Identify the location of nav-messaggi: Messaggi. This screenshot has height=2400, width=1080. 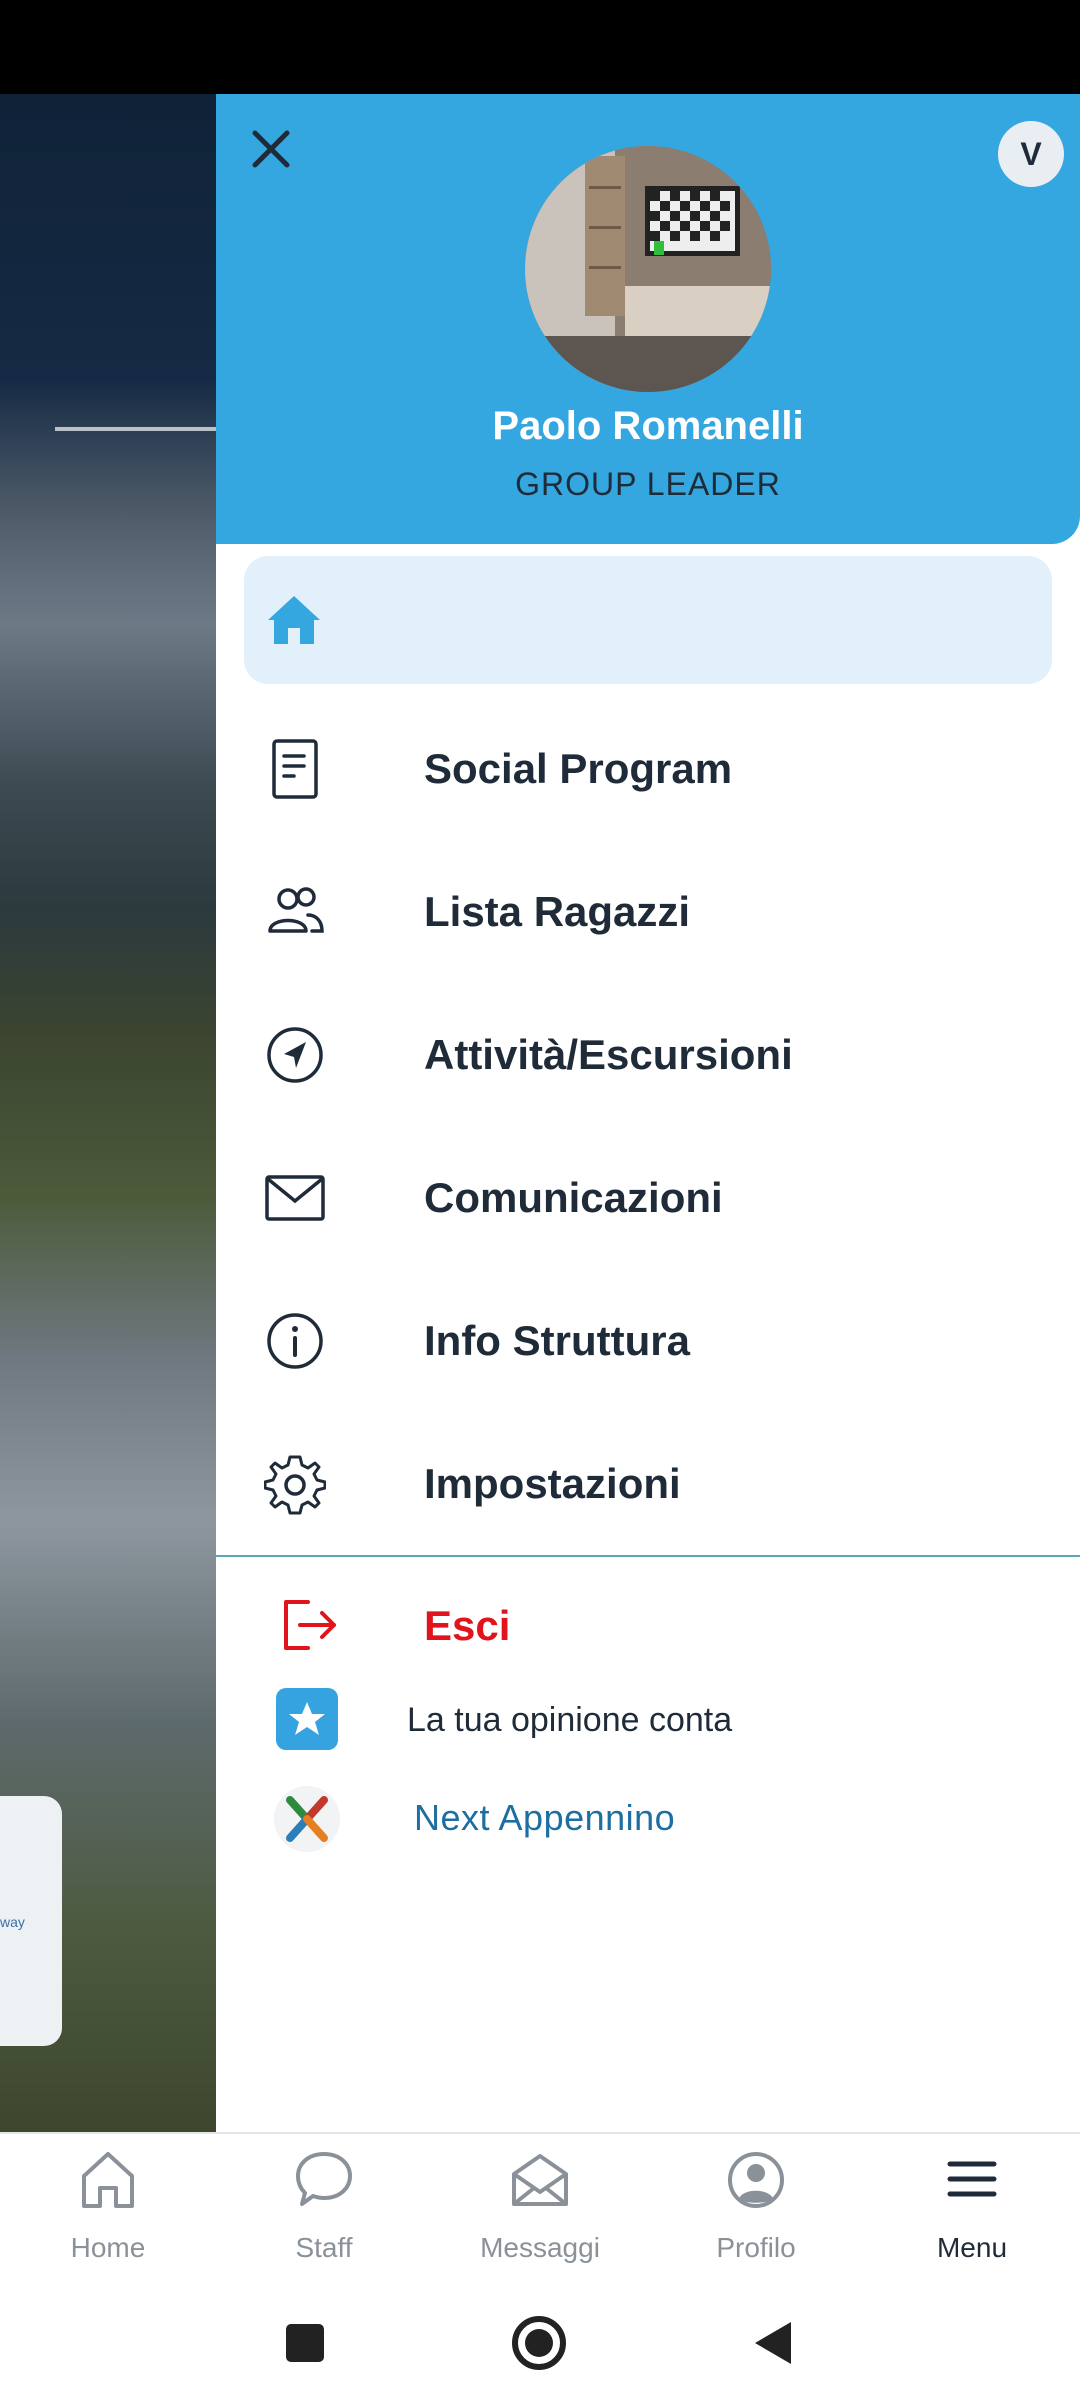
(540, 2212).